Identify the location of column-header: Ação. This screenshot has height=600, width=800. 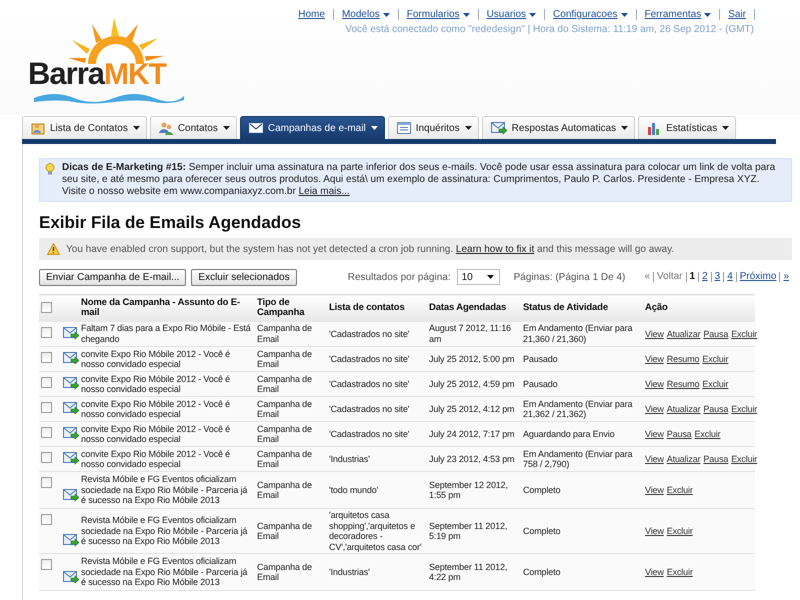
(656, 307).